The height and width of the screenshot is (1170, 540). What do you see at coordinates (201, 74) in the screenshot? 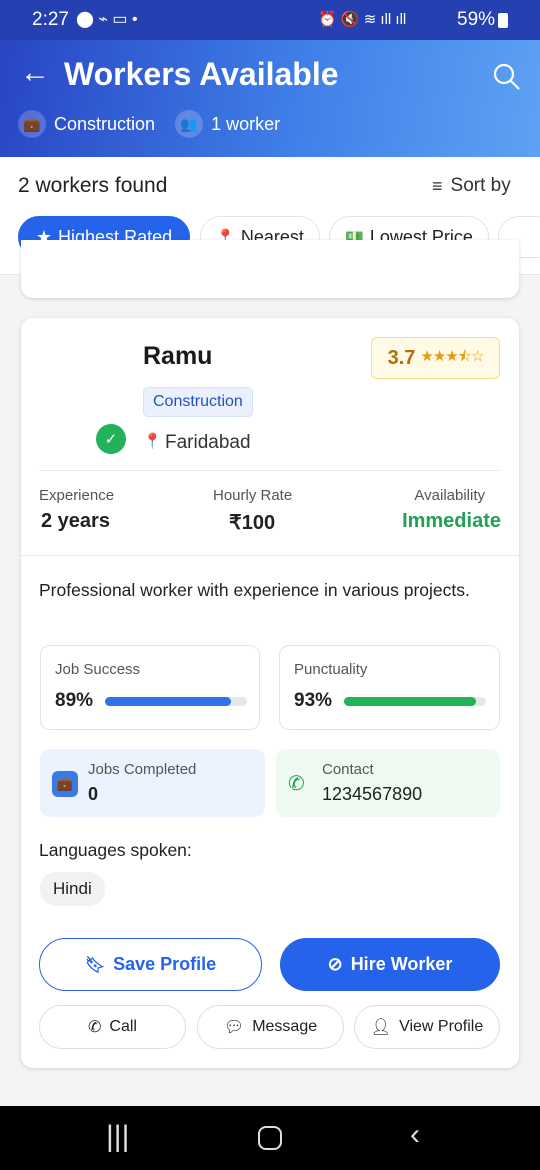
I see `page-title: Workers Available` at bounding box center [201, 74].